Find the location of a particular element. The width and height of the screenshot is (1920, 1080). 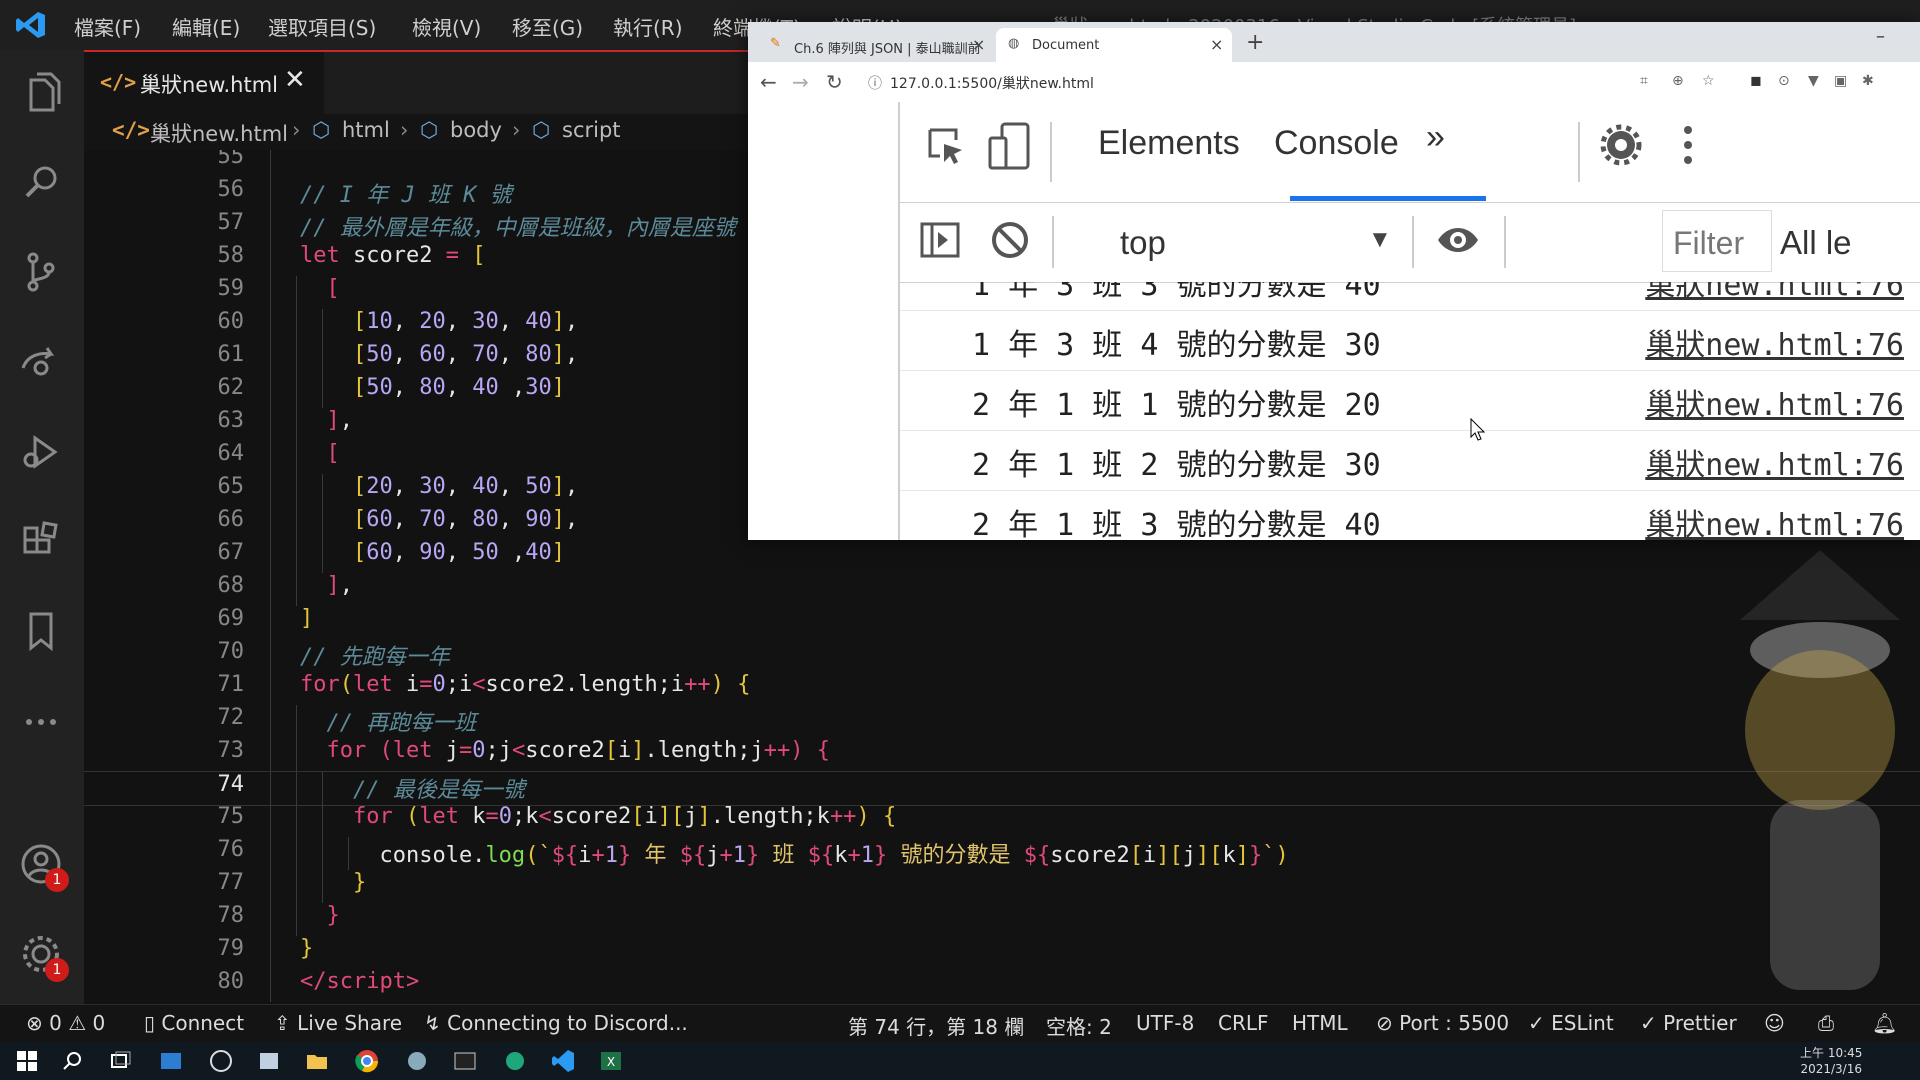

editor-tab: </> 巢狀new.html ✕ is located at coordinates (204, 84).